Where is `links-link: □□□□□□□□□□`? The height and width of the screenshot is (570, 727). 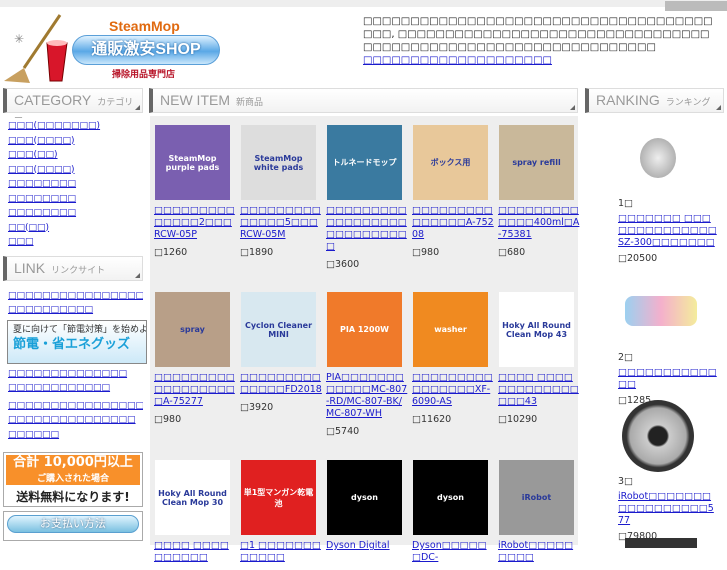 links-link: □□□□□□□□□□ is located at coordinates (73, 310).